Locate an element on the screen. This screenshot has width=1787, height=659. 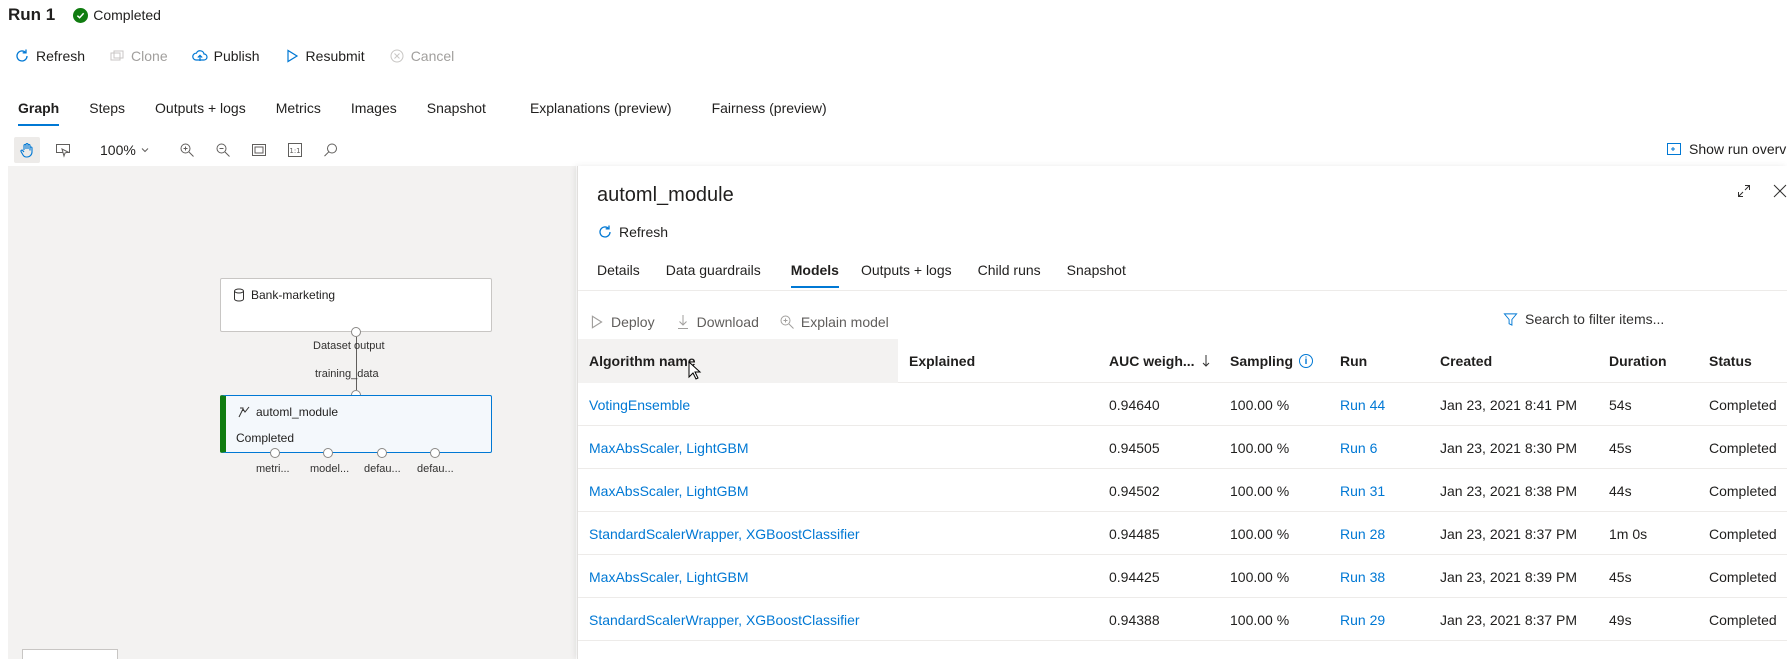
tab-steps: Steps is located at coordinates (107, 113).